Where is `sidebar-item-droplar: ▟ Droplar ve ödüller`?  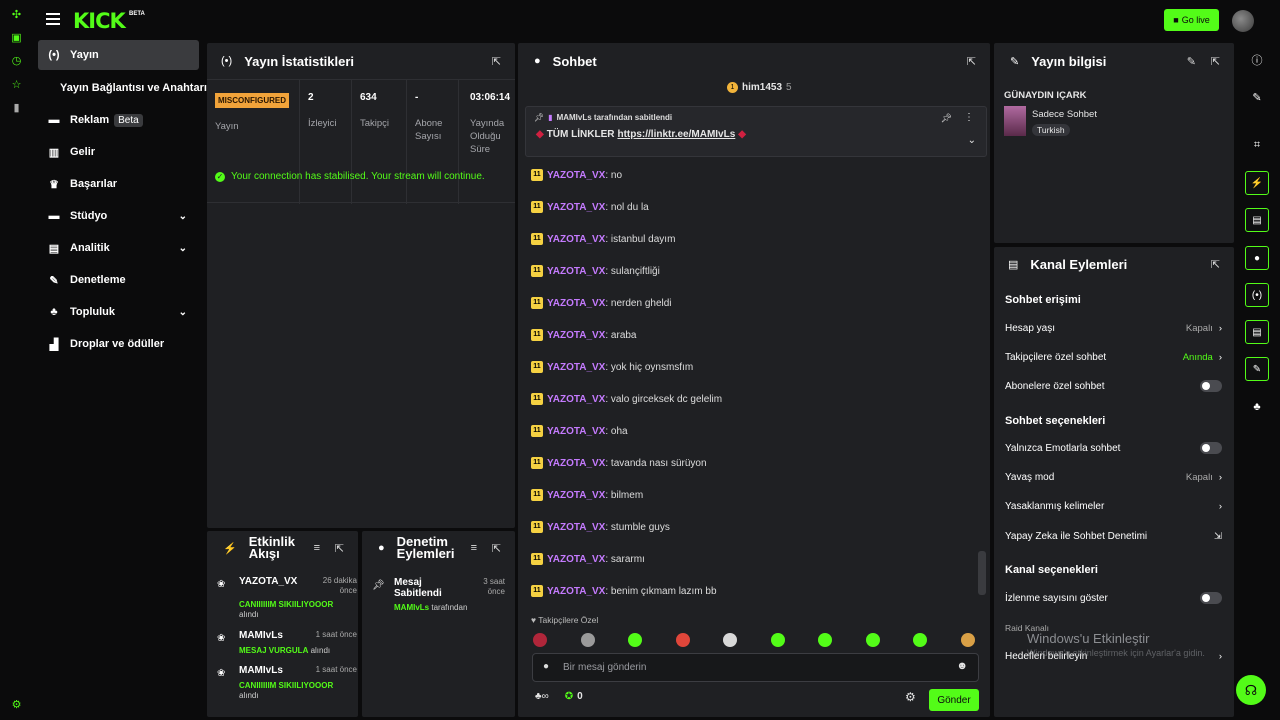
sidebar-item-droplar: ▟ Droplar ve ödüller is located at coordinates (118, 344).